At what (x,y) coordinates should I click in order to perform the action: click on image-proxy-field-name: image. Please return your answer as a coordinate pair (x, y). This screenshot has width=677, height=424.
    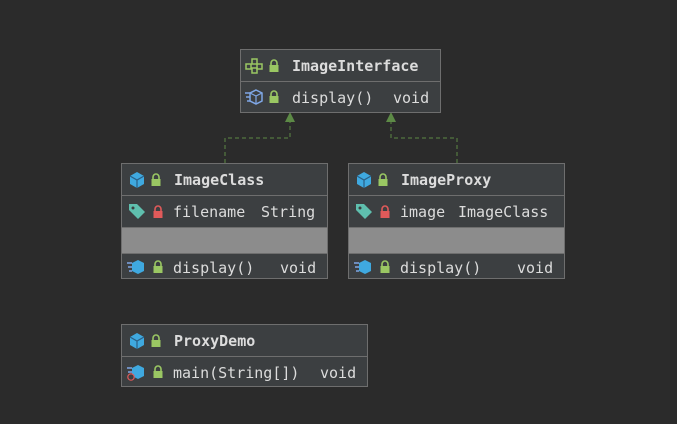
    Looking at the image, I should click on (423, 211).